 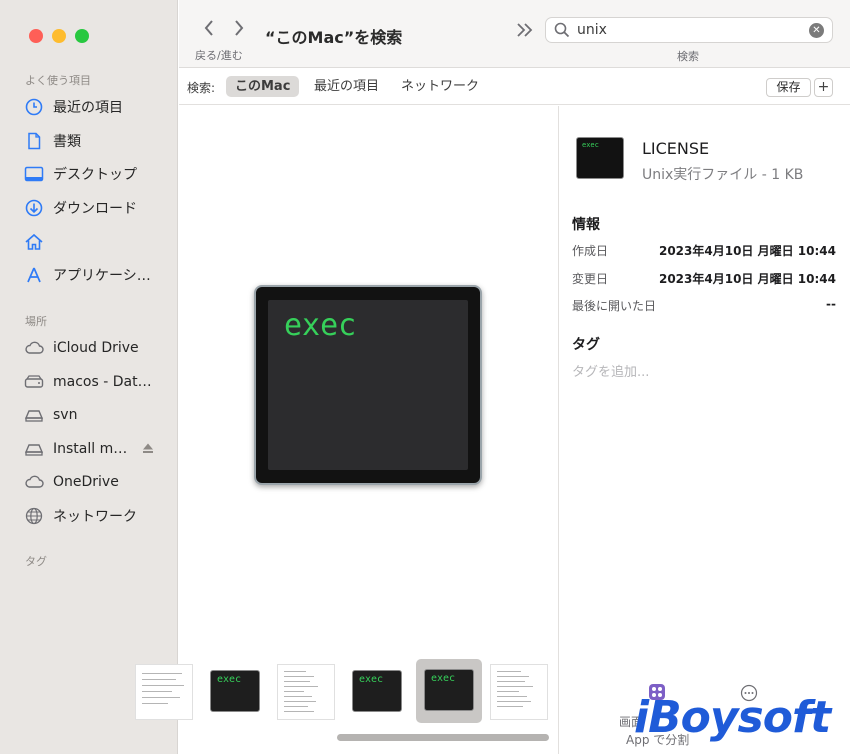 I want to click on sidebar-item-documents: 書類, so click(x=97, y=141).